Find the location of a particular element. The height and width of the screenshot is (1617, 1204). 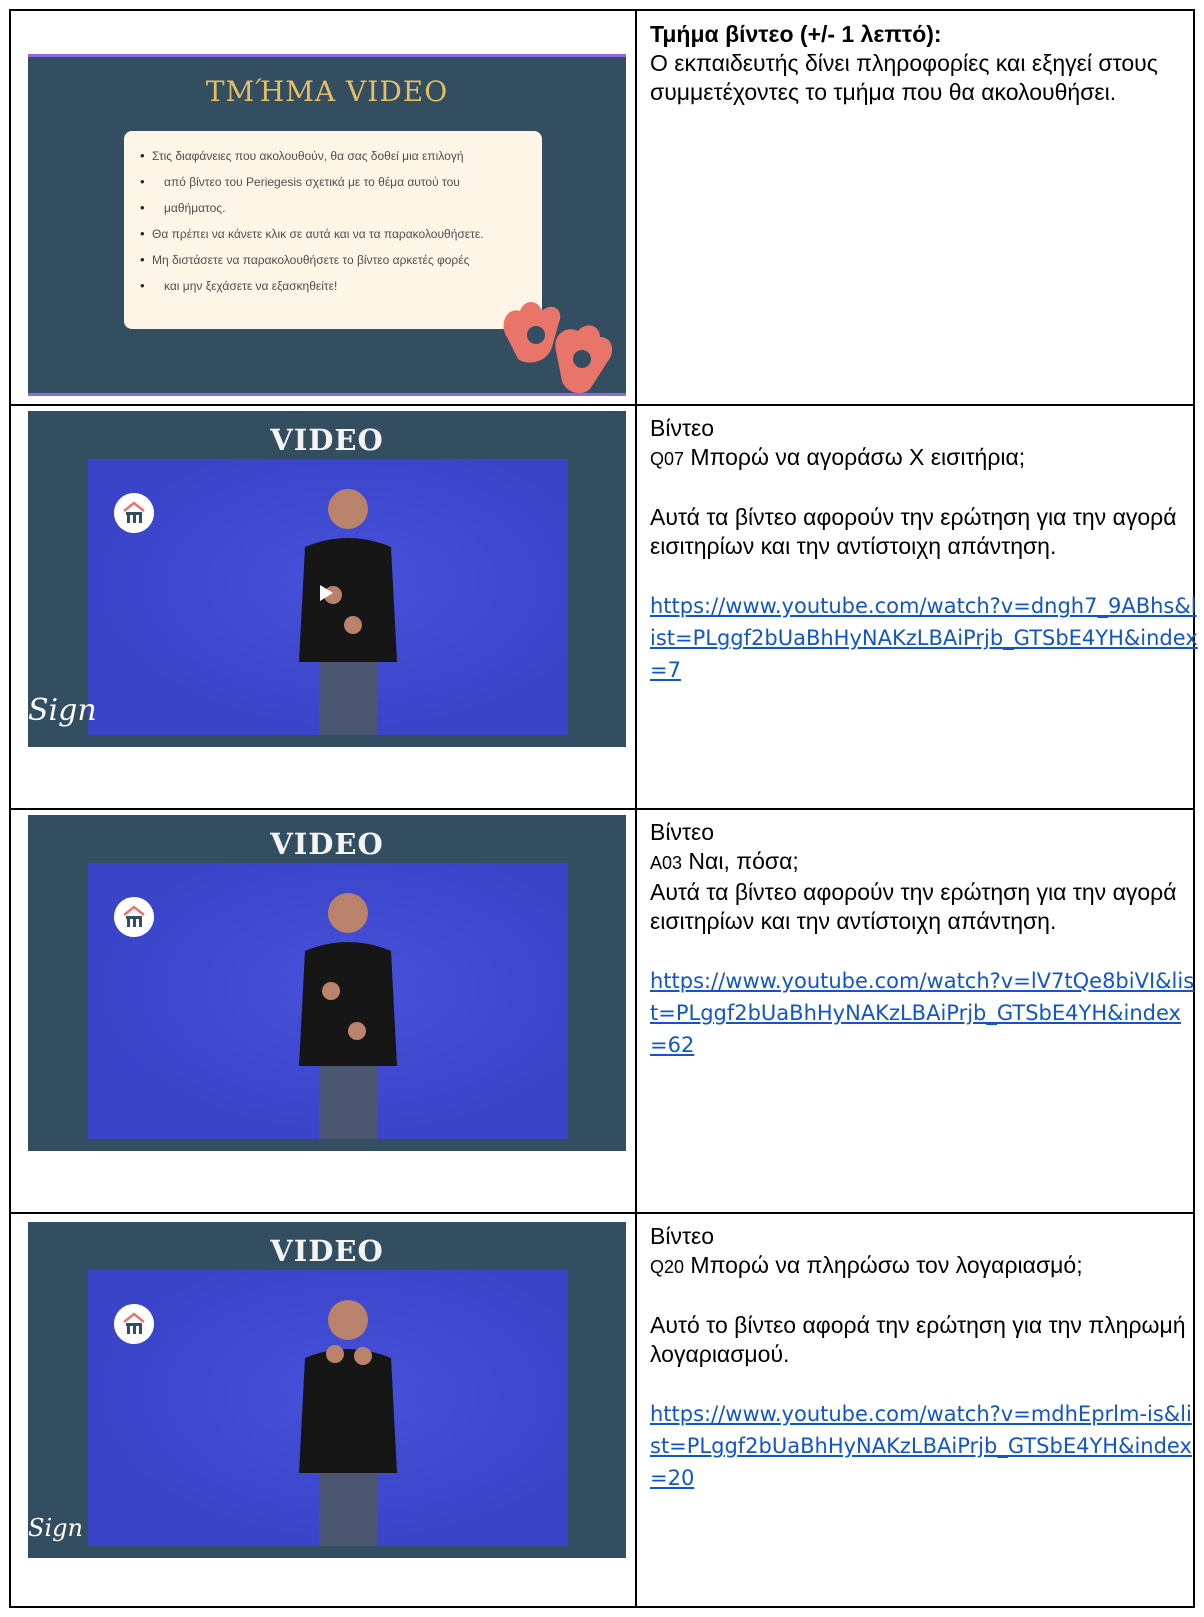

play-icon is located at coordinates (326, 593).